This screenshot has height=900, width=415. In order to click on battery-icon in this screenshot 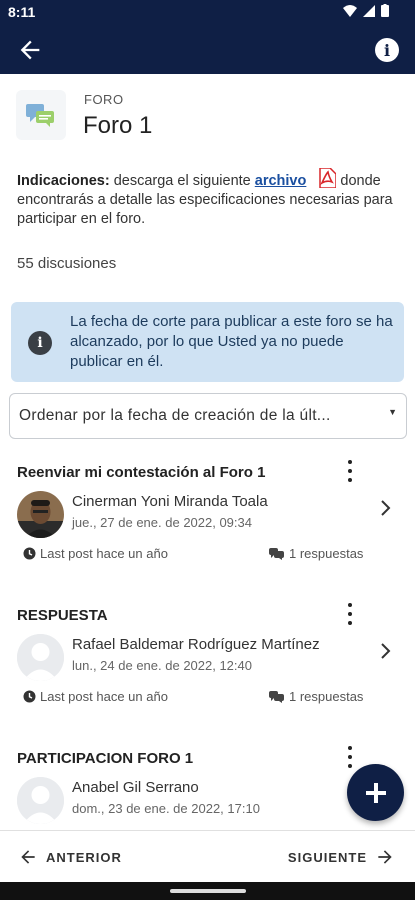, I will do `click(385, 10)`.